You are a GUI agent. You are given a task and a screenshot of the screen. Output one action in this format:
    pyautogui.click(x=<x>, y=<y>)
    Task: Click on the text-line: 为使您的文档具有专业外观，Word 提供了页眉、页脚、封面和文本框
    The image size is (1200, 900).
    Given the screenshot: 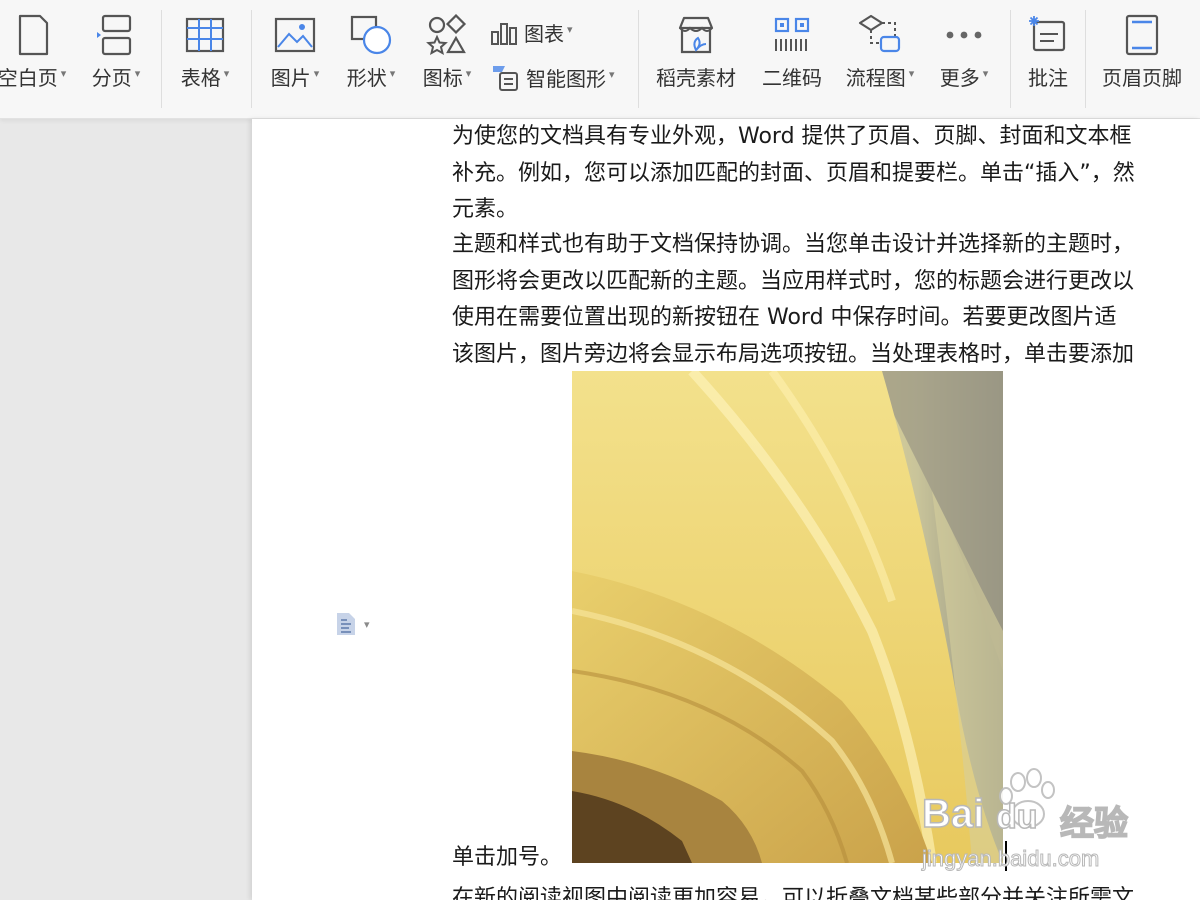 What is the action you would take?
    pyautogui.click(x=826, y=137)
    